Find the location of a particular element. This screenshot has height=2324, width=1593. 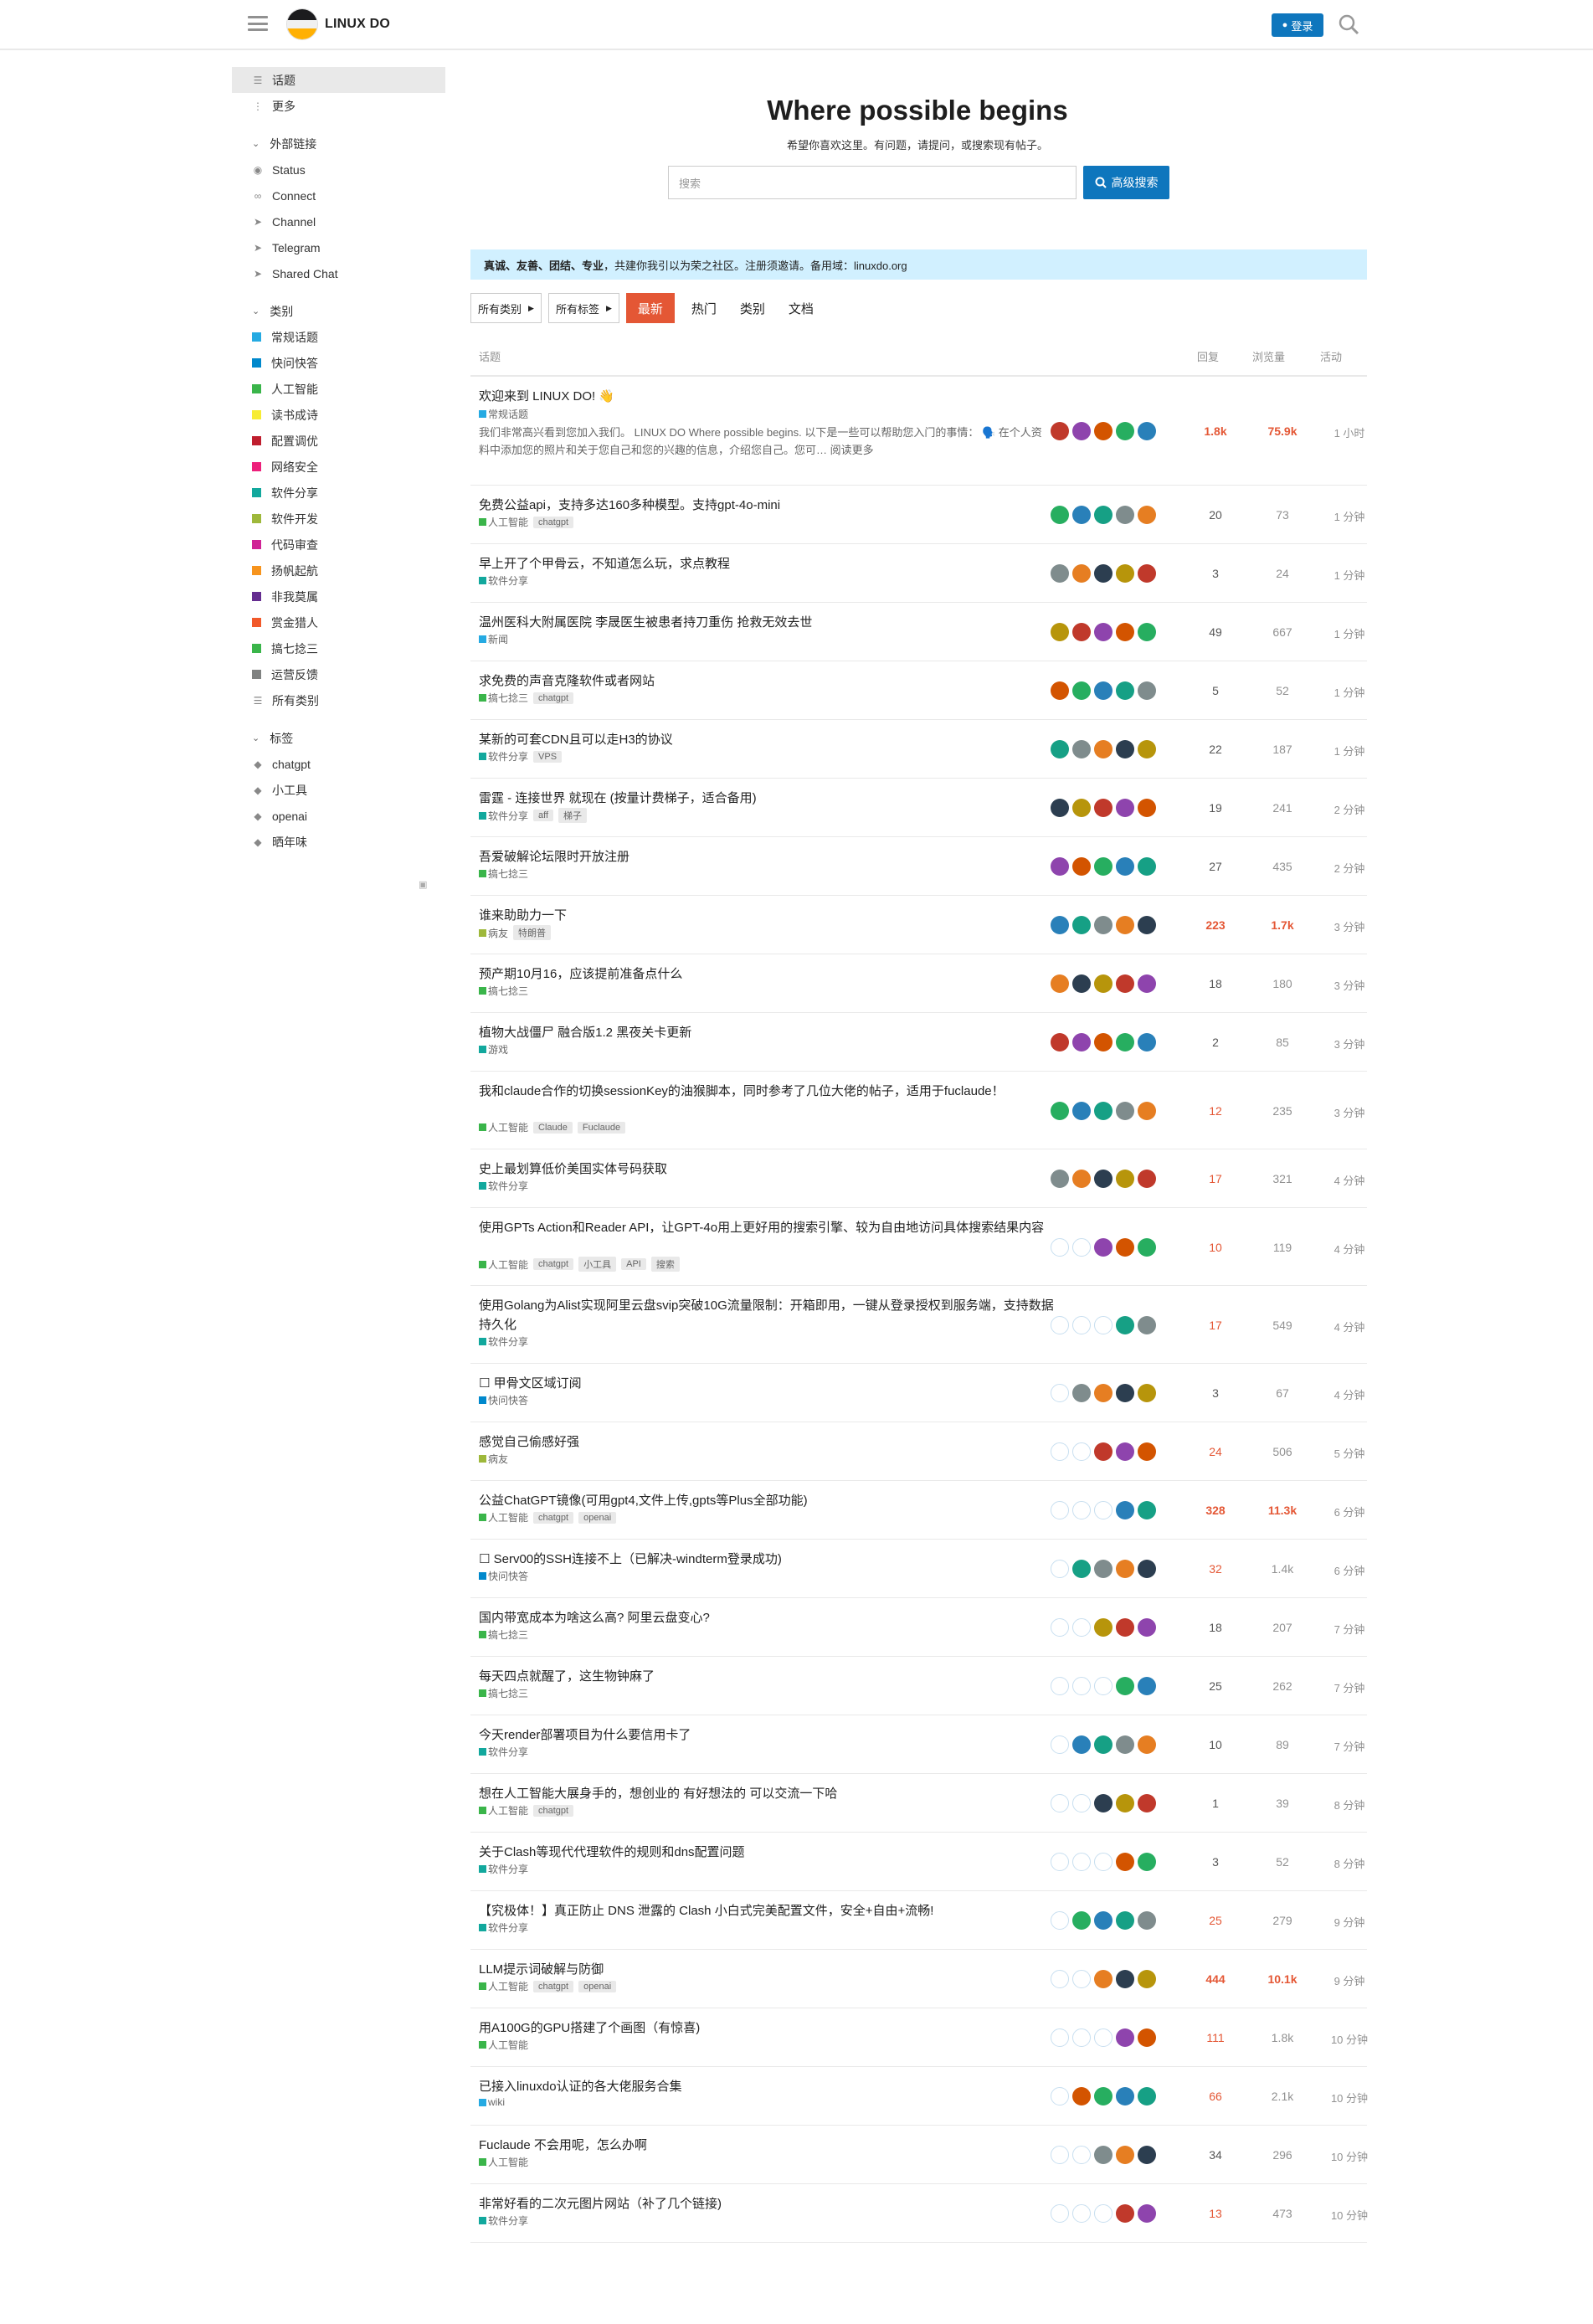

table-row: 植物大战僵尸 融合版1.2 黑夜关卡更新 游戏 2 85 3 分钟 is located at coordinates (919, 1042).